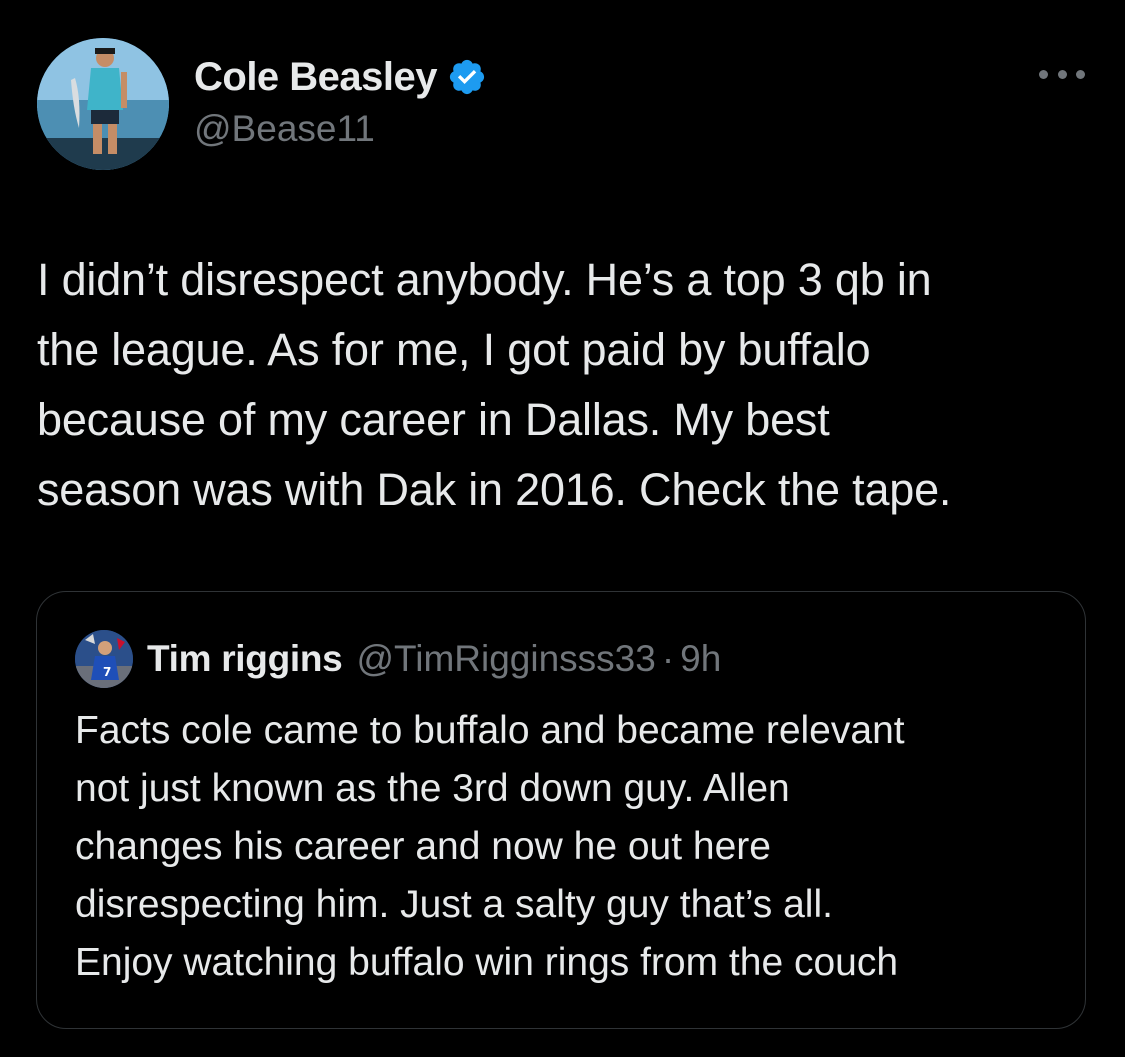 This screenshot has height=1057, width=1125. I want to click on author-display-name: Cole Beasley, so click(316, 77).